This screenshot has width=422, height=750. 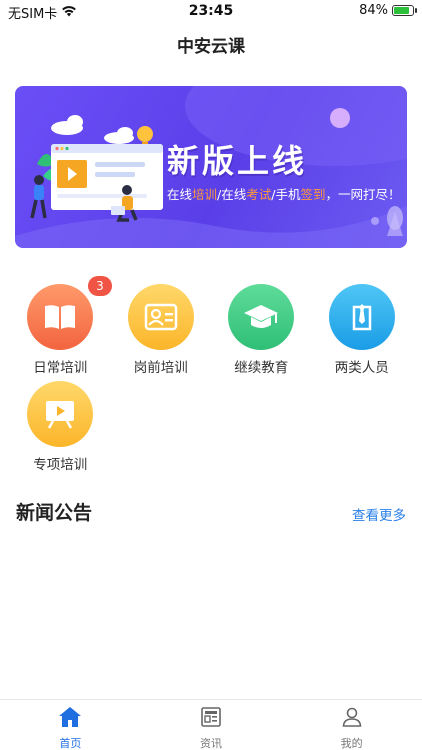 I want to click on bottom-tab-bar: 首页 资讯 我的, so click(x=211, y=724).